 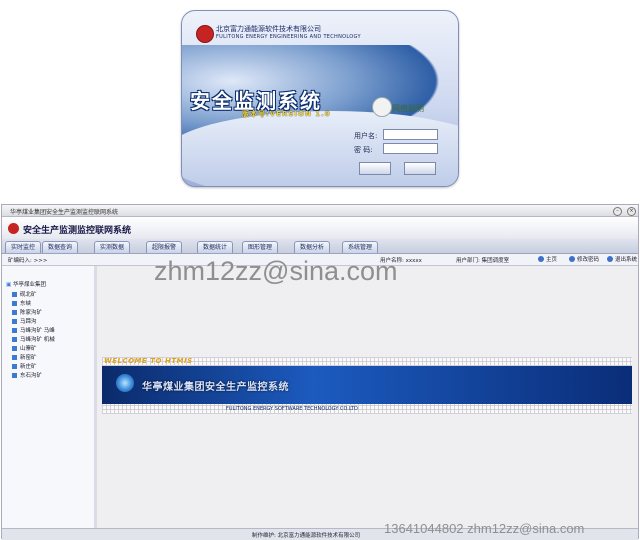 What do you see at coordinates (276, 271) in the screenshot?
I see `watermark-email: zhm12zz@sina.com` at bounding box center [276, 271].